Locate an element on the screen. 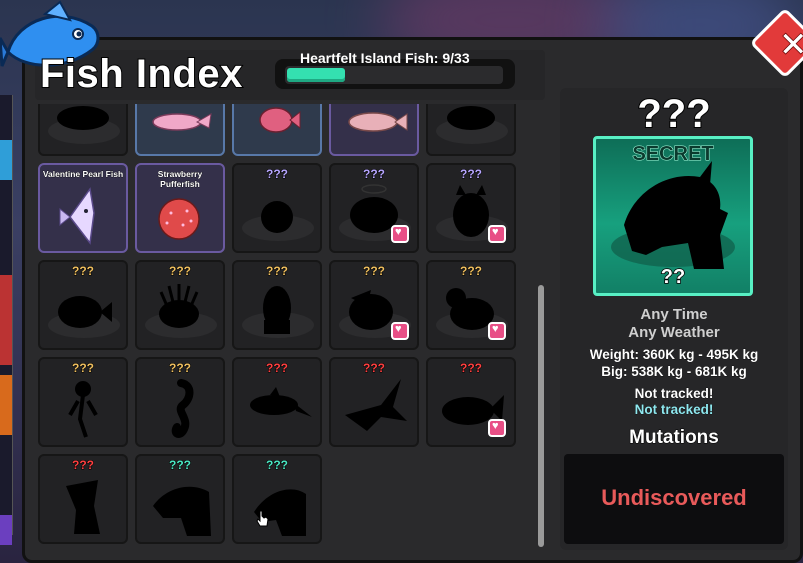  detail-big-weight: Big: 538K kg - 681K kg is located at coordinates (674, 372).